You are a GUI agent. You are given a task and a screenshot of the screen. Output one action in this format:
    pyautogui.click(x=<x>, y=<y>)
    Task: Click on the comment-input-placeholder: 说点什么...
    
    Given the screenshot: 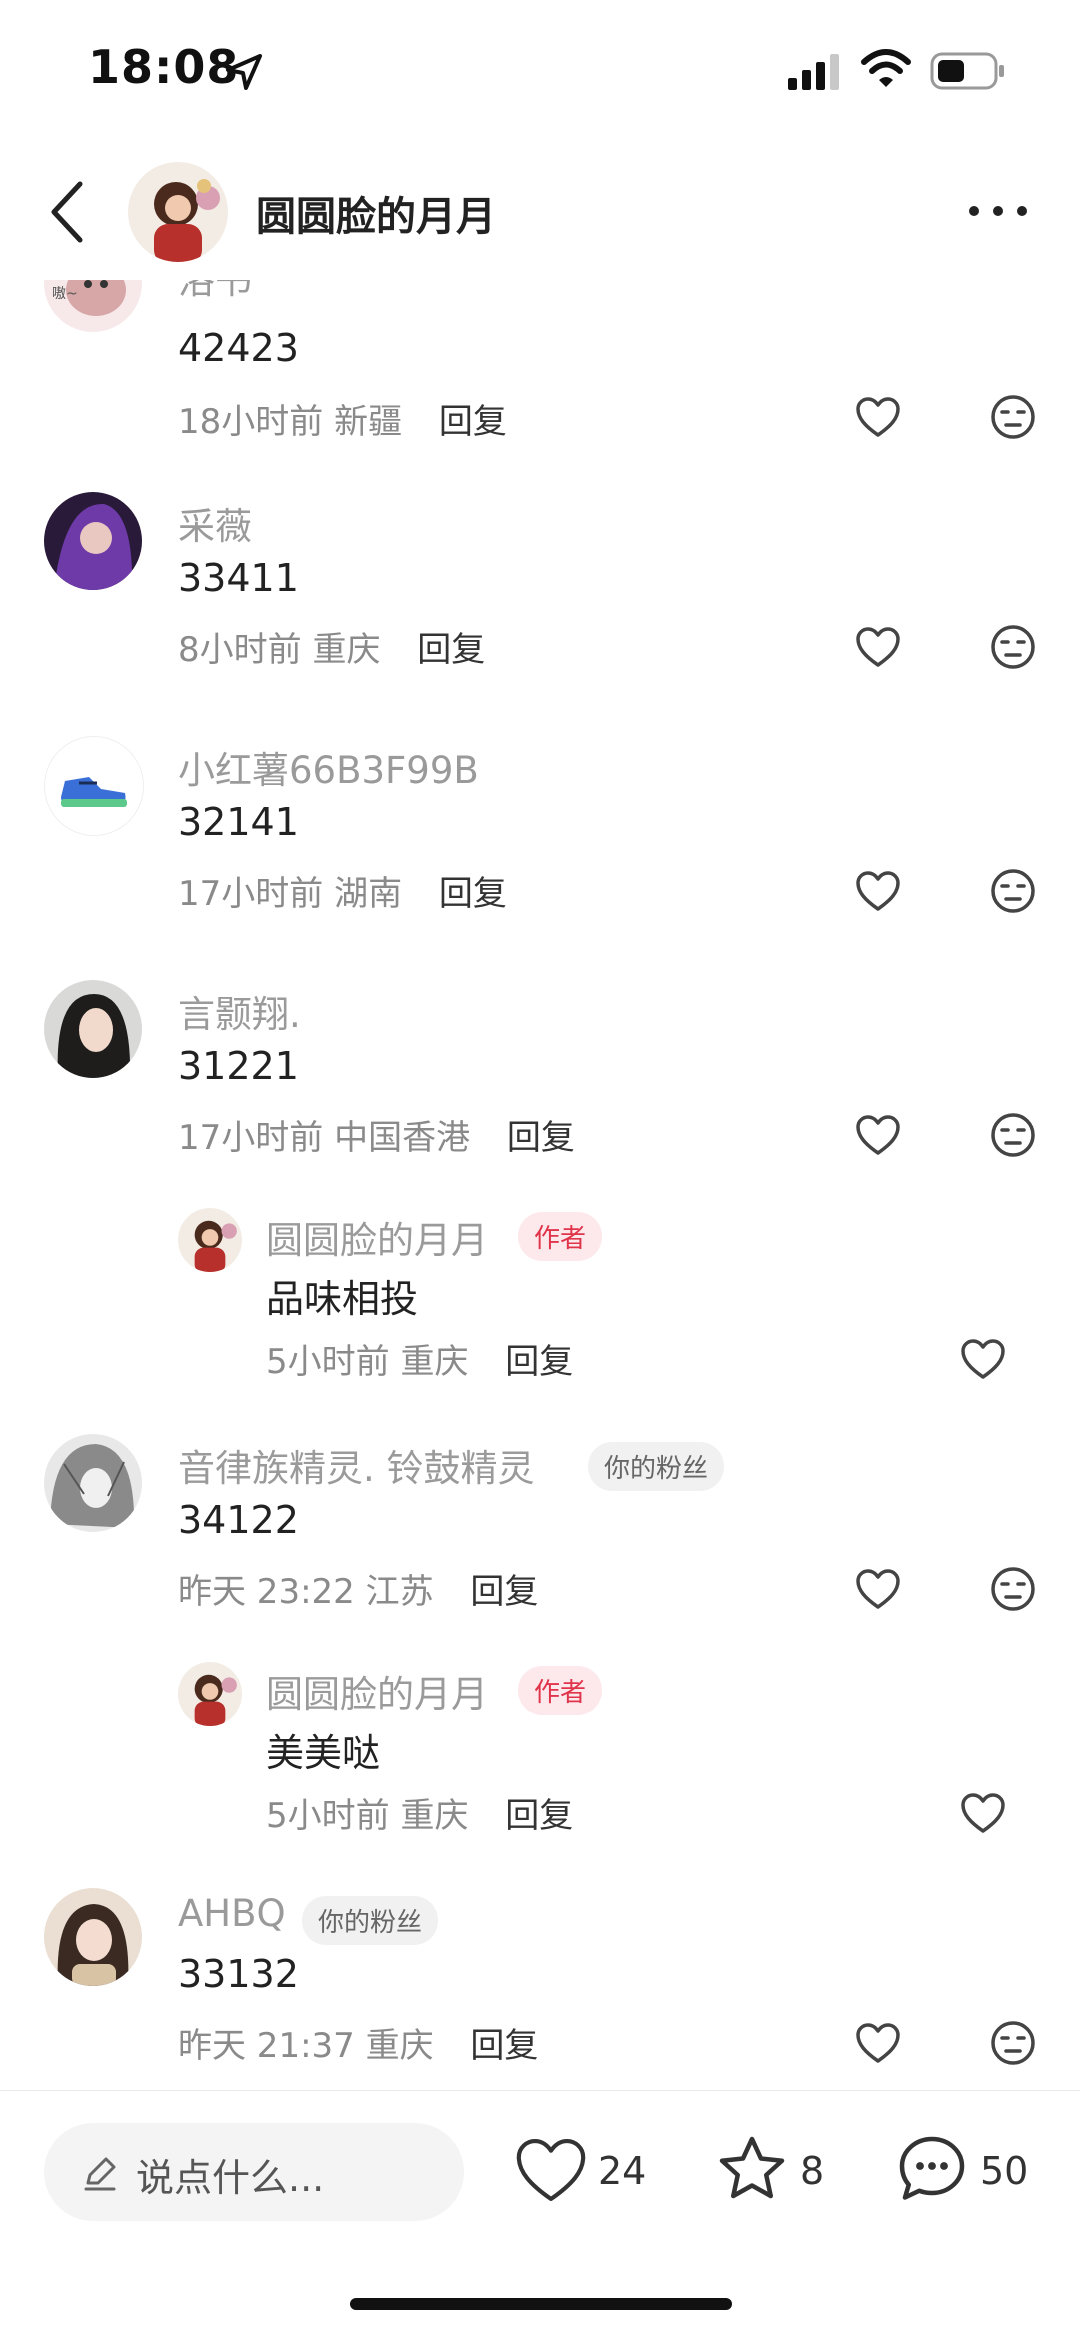 What is the action you would take?
    pyautogui.click(x=230, y=2178)
    